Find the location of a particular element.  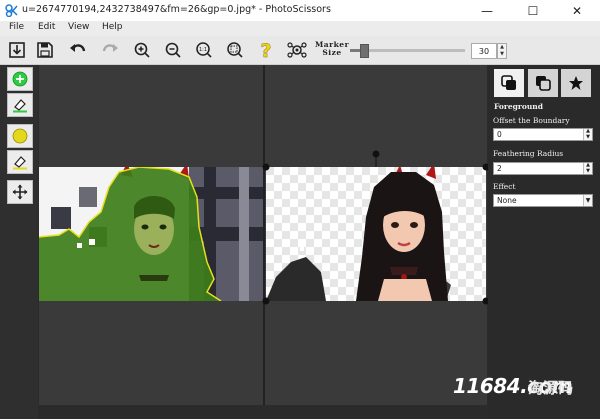

background-marker-icon is located at coordinates (20, 136).